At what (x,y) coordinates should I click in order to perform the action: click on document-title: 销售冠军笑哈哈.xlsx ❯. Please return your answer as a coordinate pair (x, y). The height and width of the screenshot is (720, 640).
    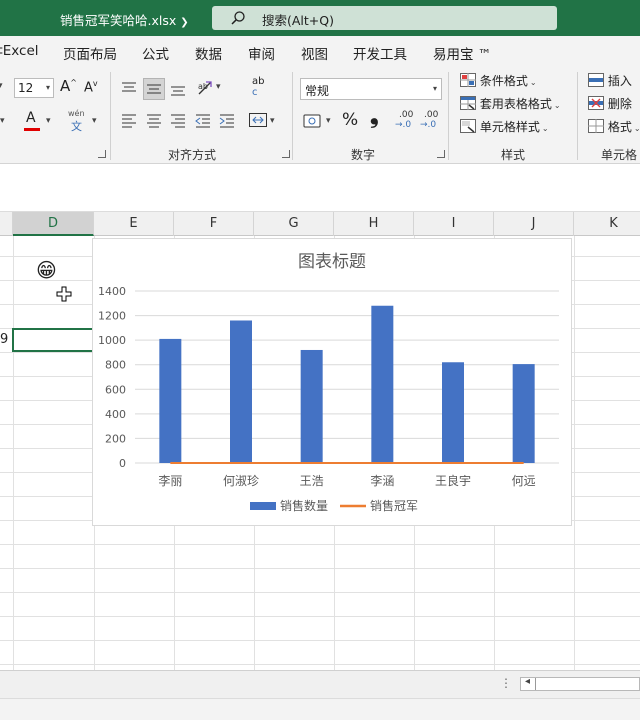
    Looking at the image, I should click on (124, 19).